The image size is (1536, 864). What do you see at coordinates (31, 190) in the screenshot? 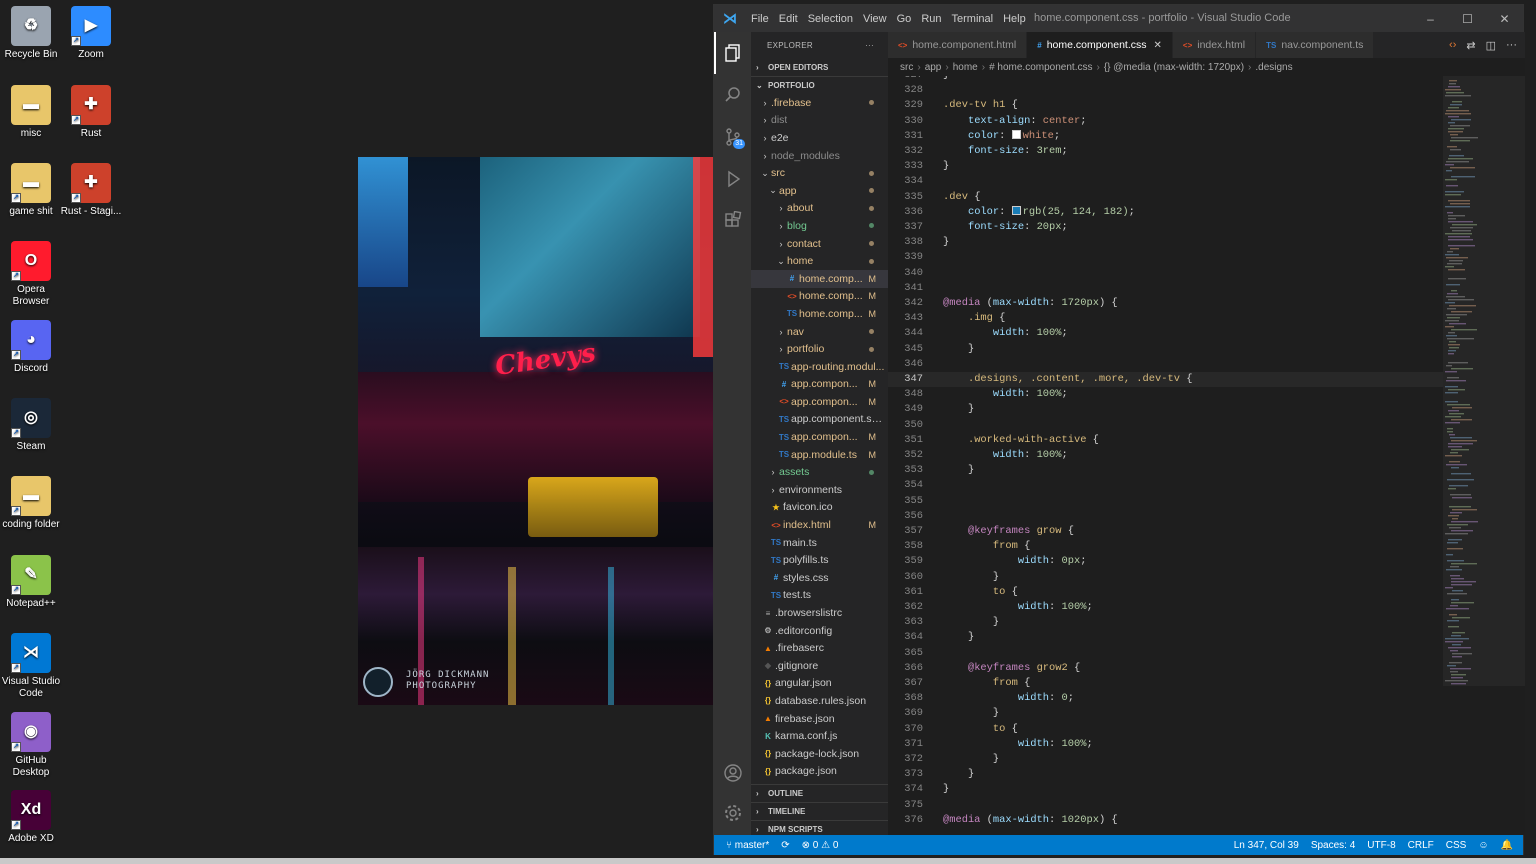
I see `desktop-icon: ▬ ↗ game shit` at bounding box center [31, 190].